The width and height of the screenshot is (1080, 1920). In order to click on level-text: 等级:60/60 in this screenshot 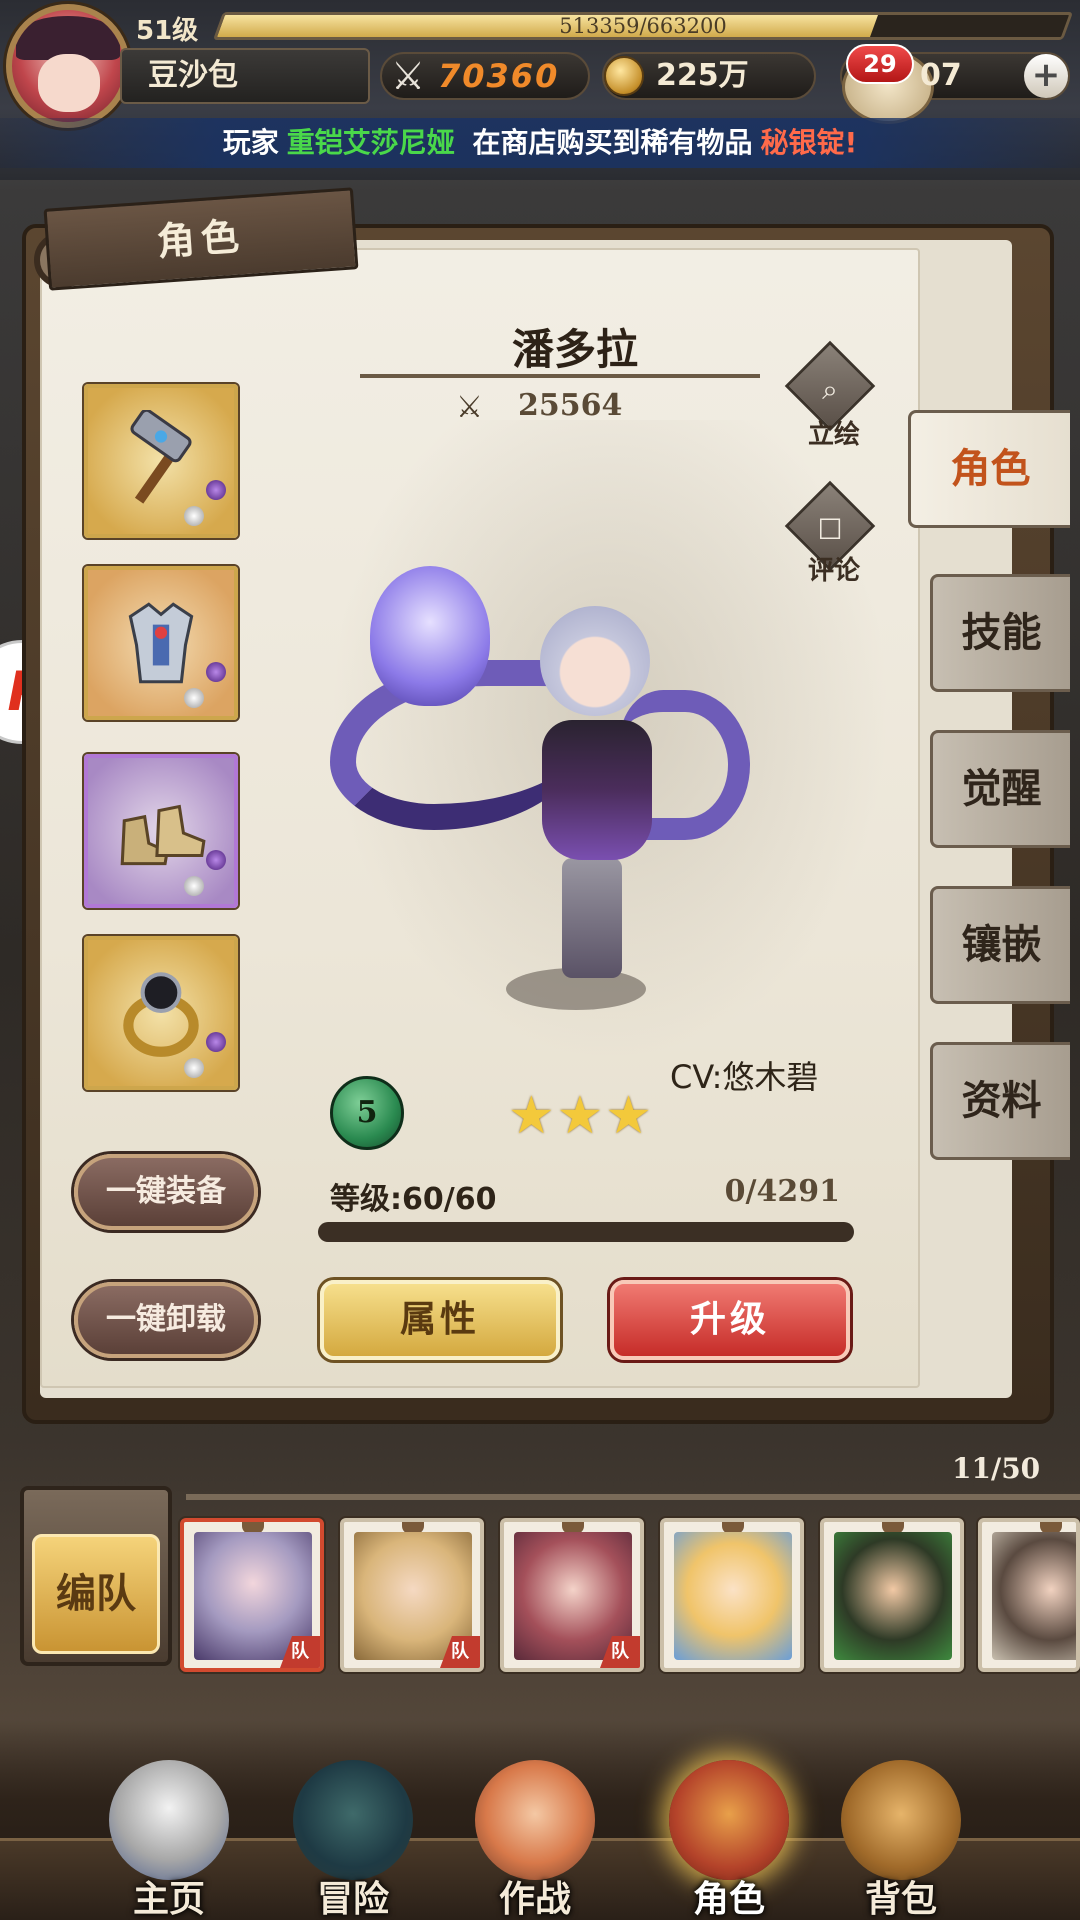, I will do `click(413, 1199)`.